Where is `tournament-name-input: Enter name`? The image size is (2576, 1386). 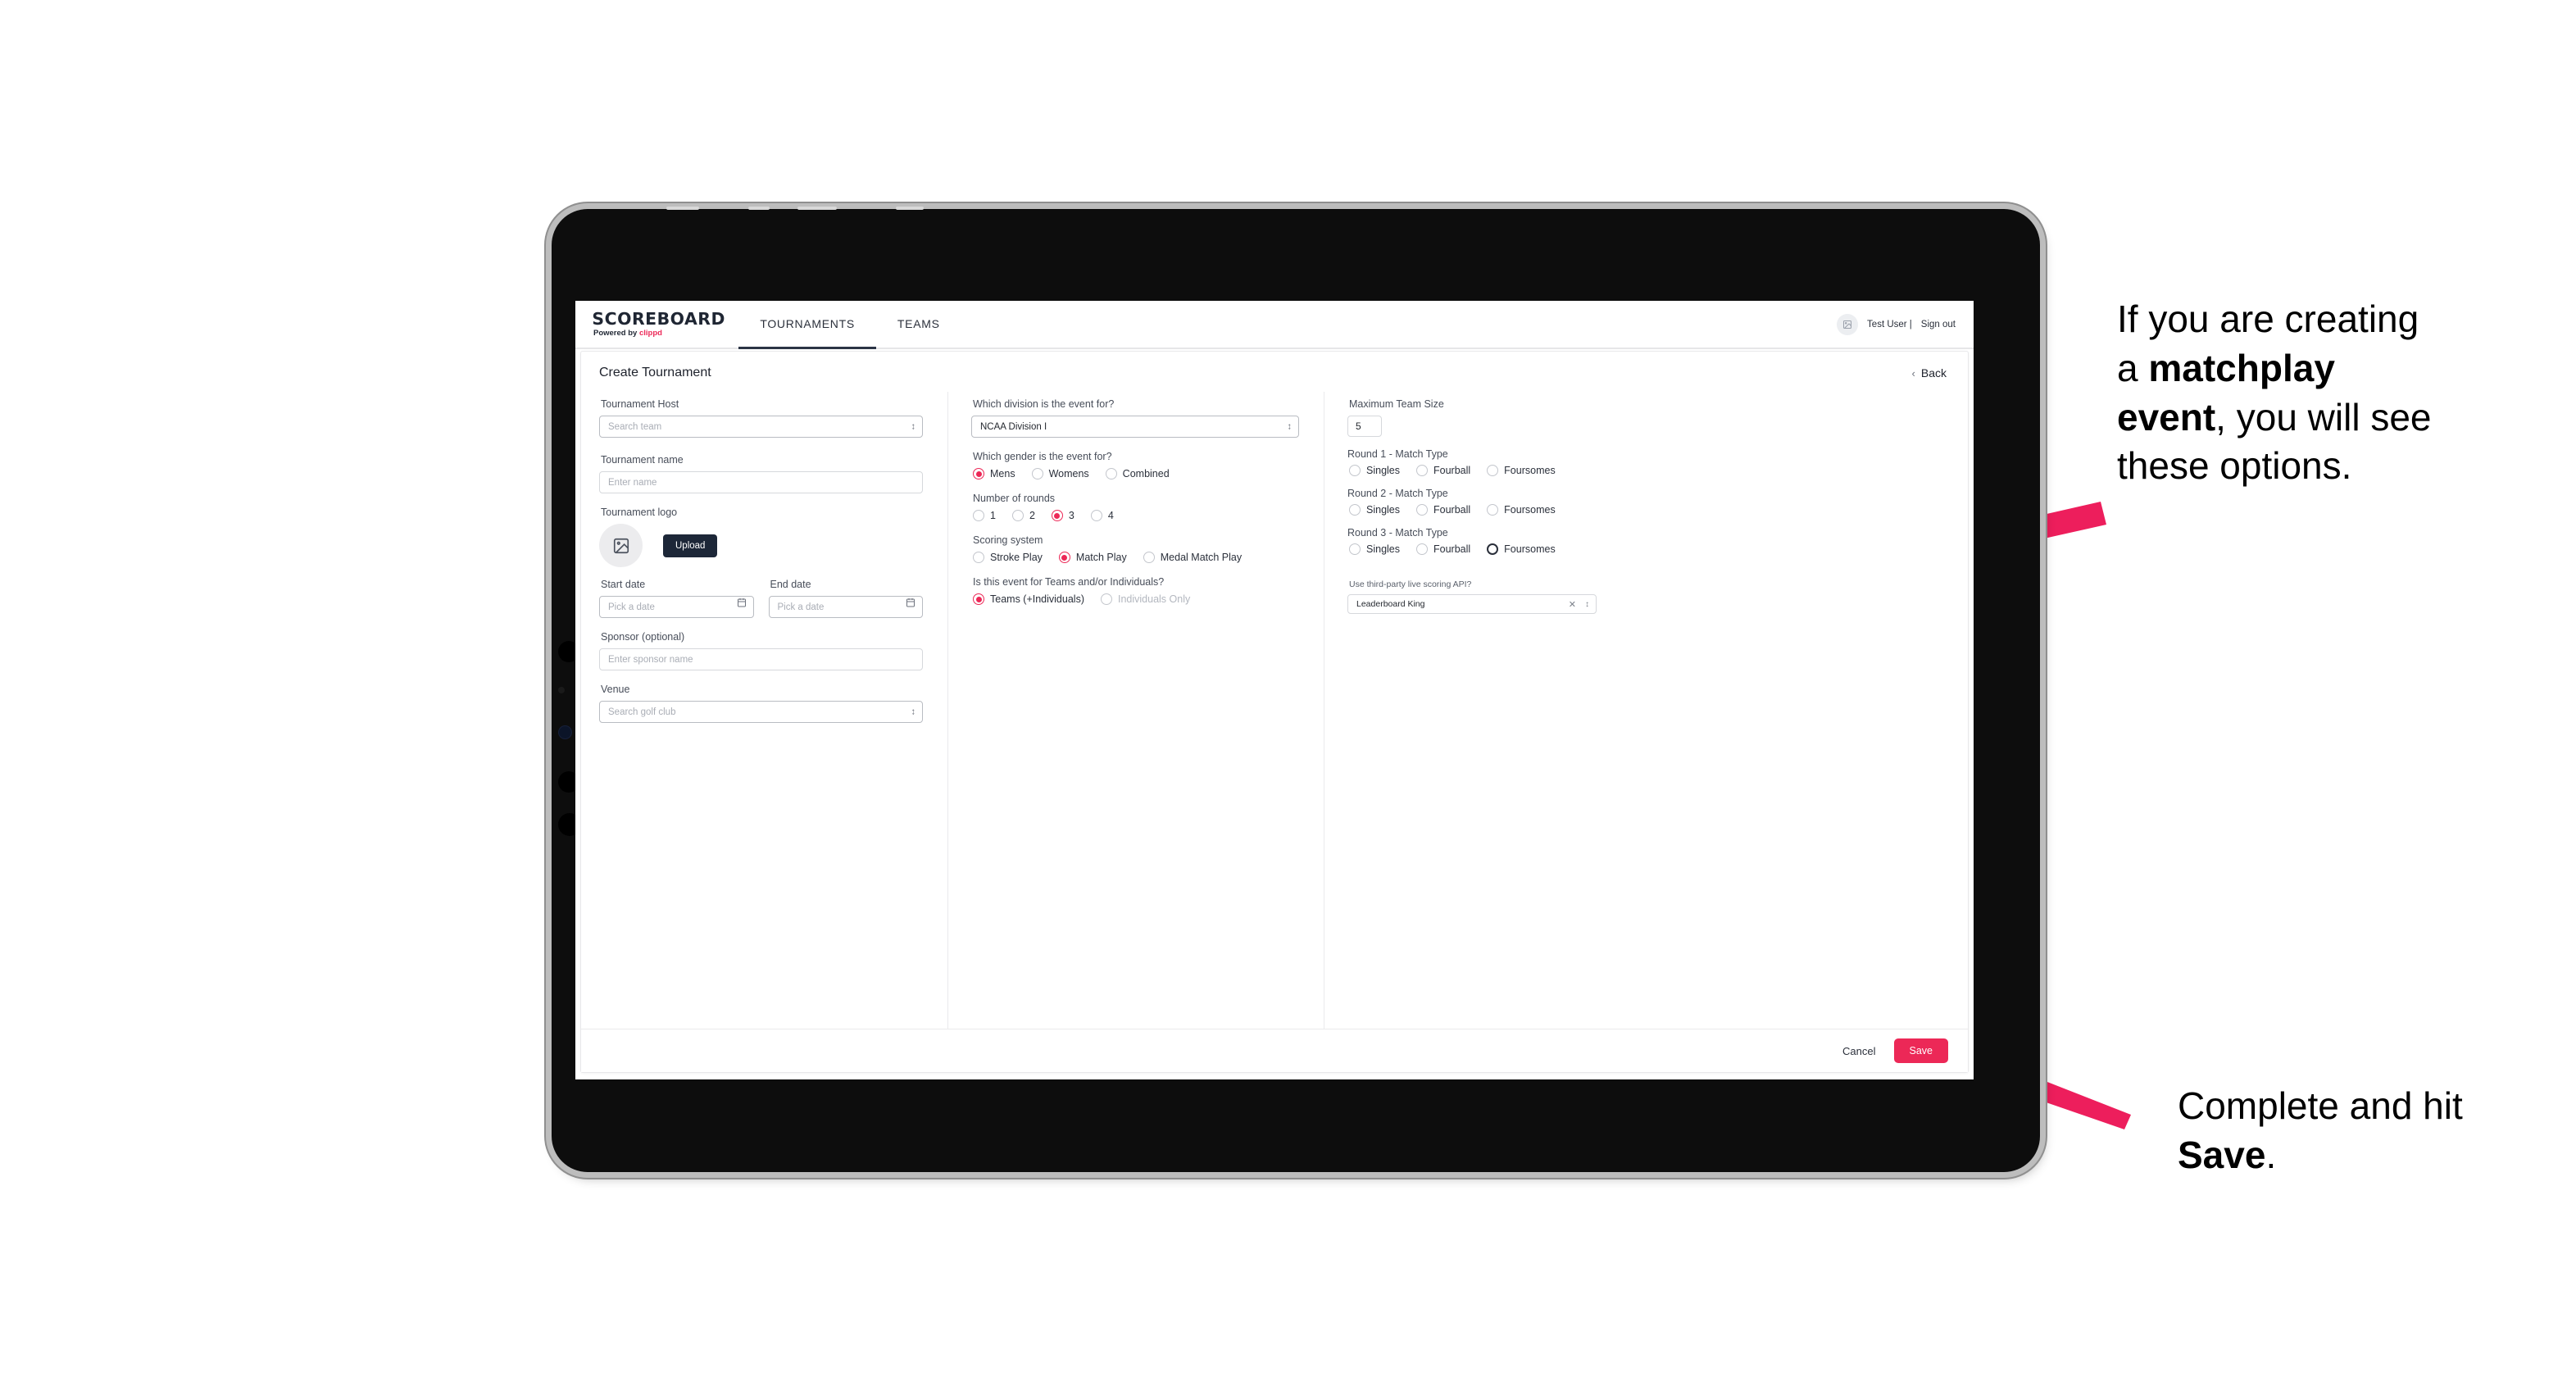
tournament-name-input: Enter name is located at coordinates (761, 482).